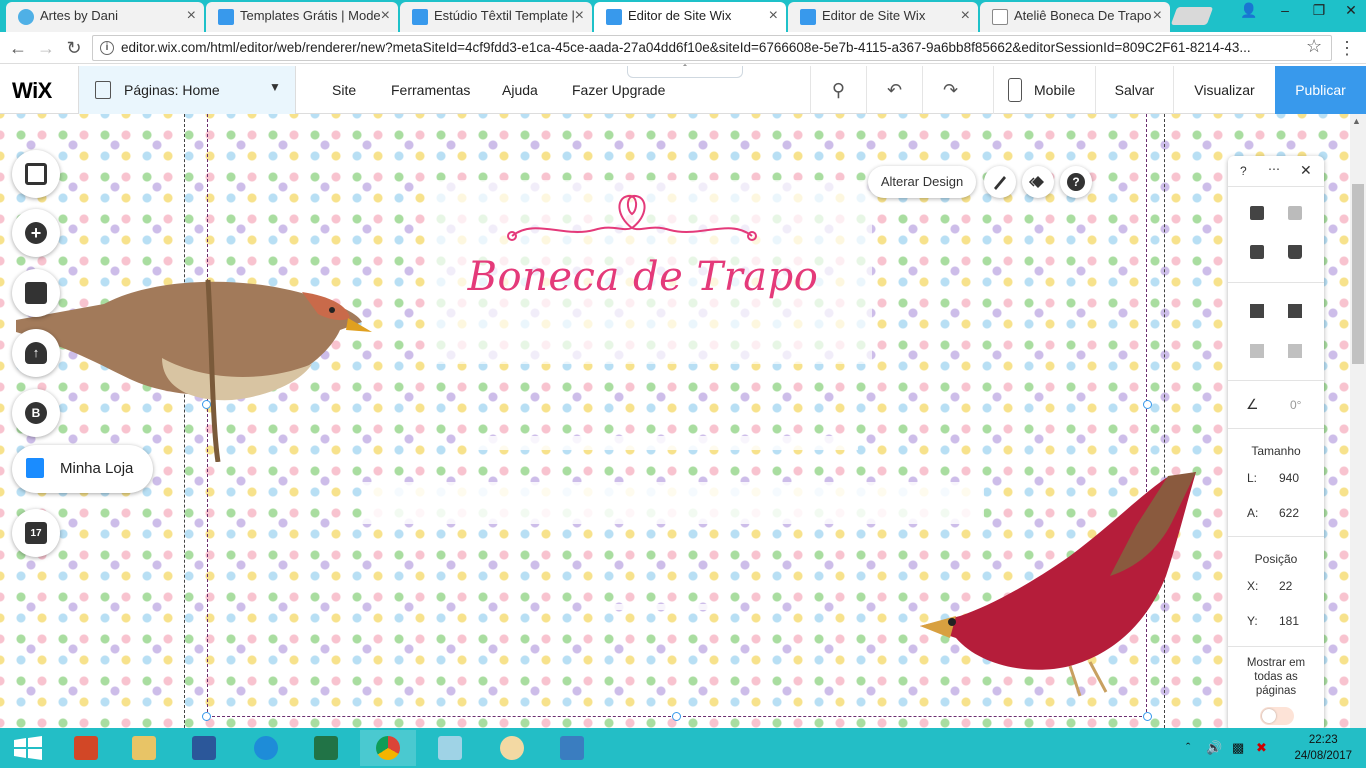 The height and width of the screenshot is (768, 1366). Describe the element at coordinates (1295, 351) in the screenshot. I see `match-size-icon` at that location.